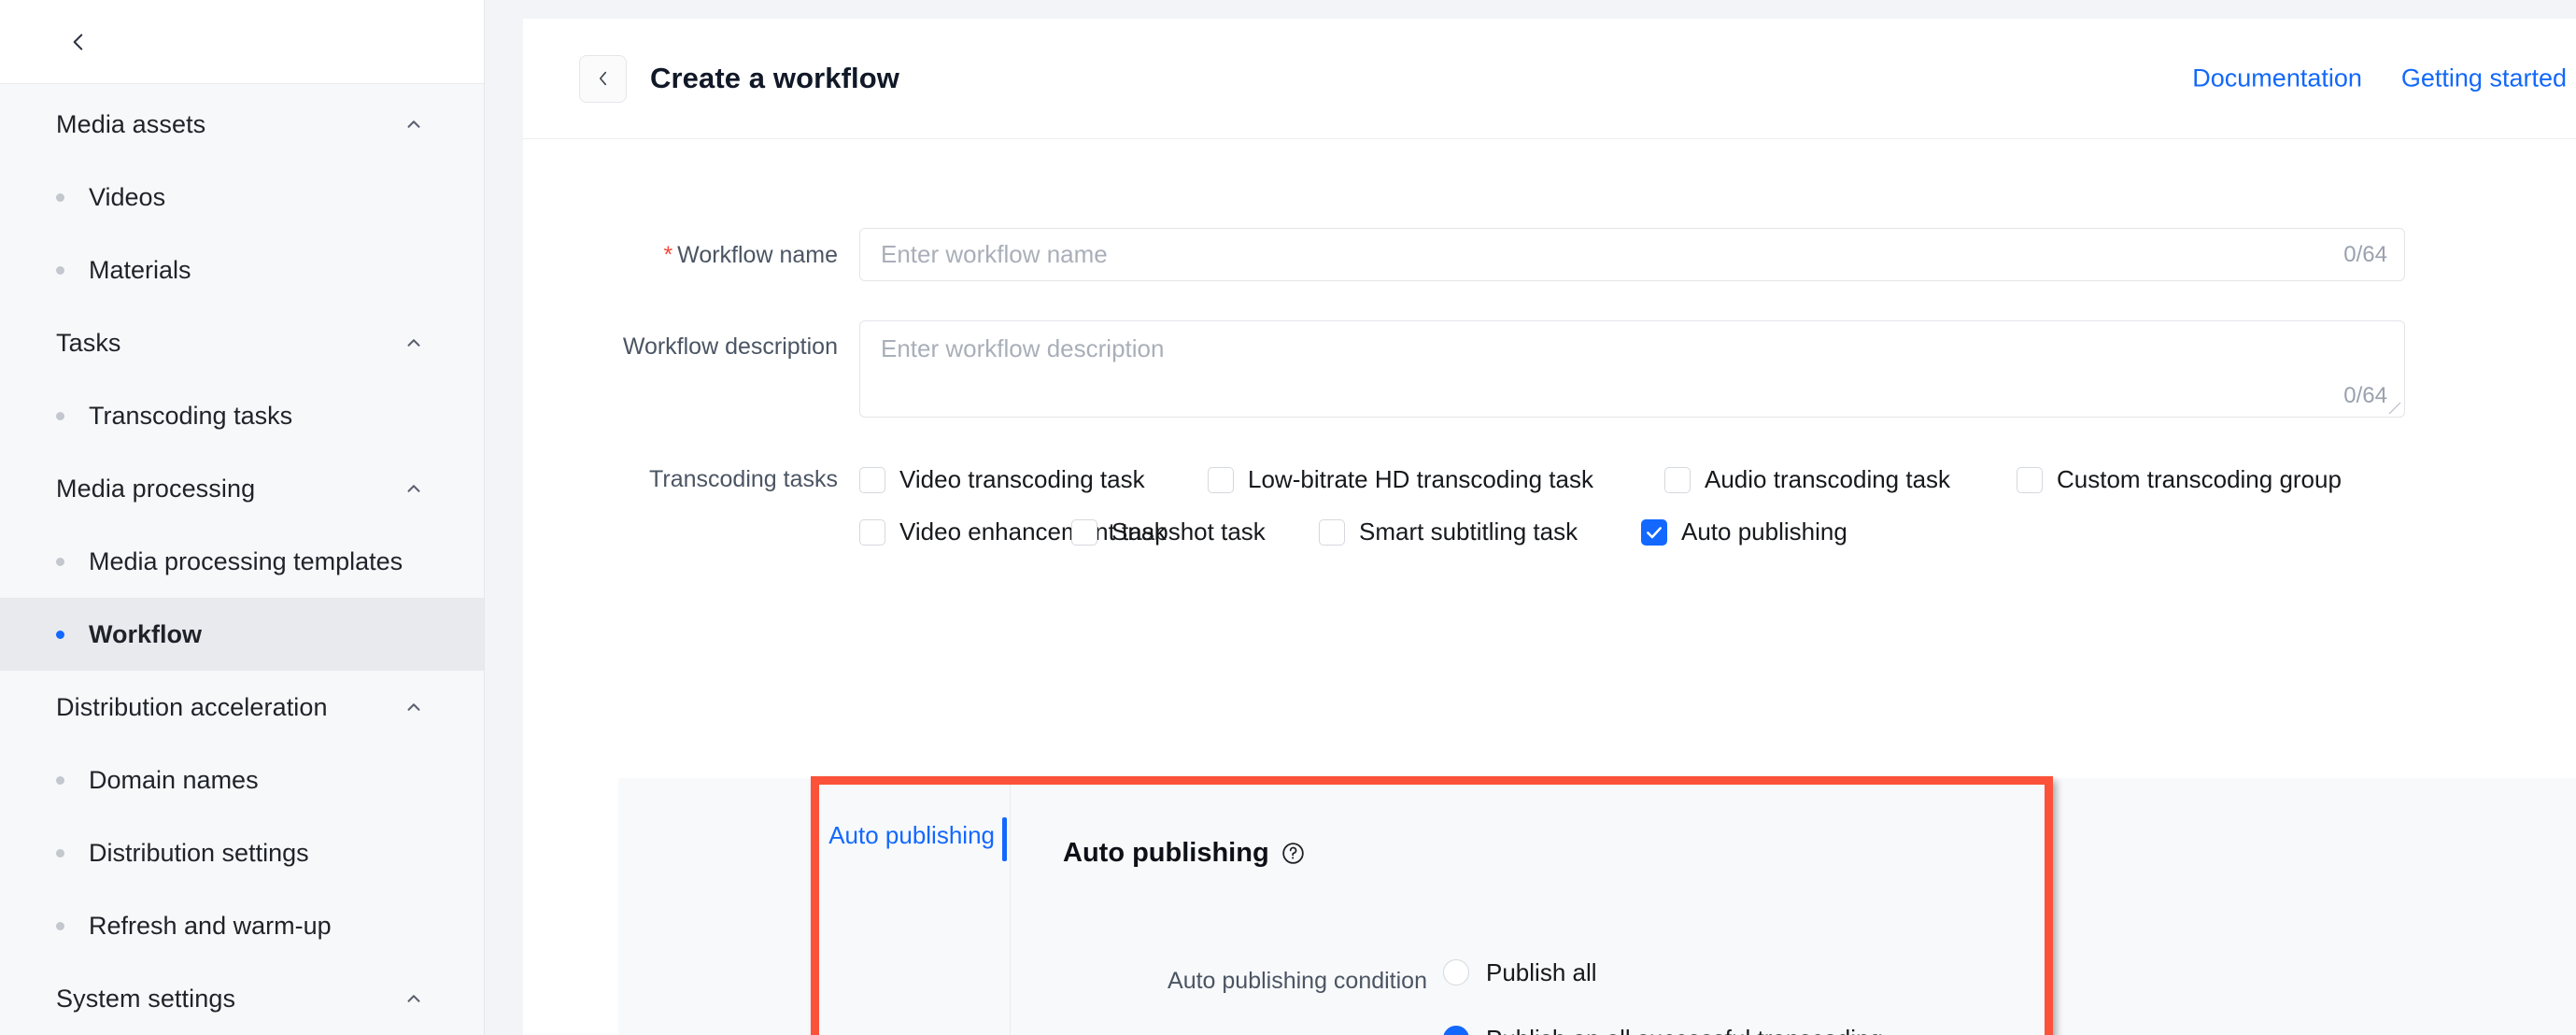 This screenshot has width=2576, height=1035. What do you see at coordinates (1005, 839) in the screenshot?
I see `tab-active-indicator` at bounding box center [1005, 839].